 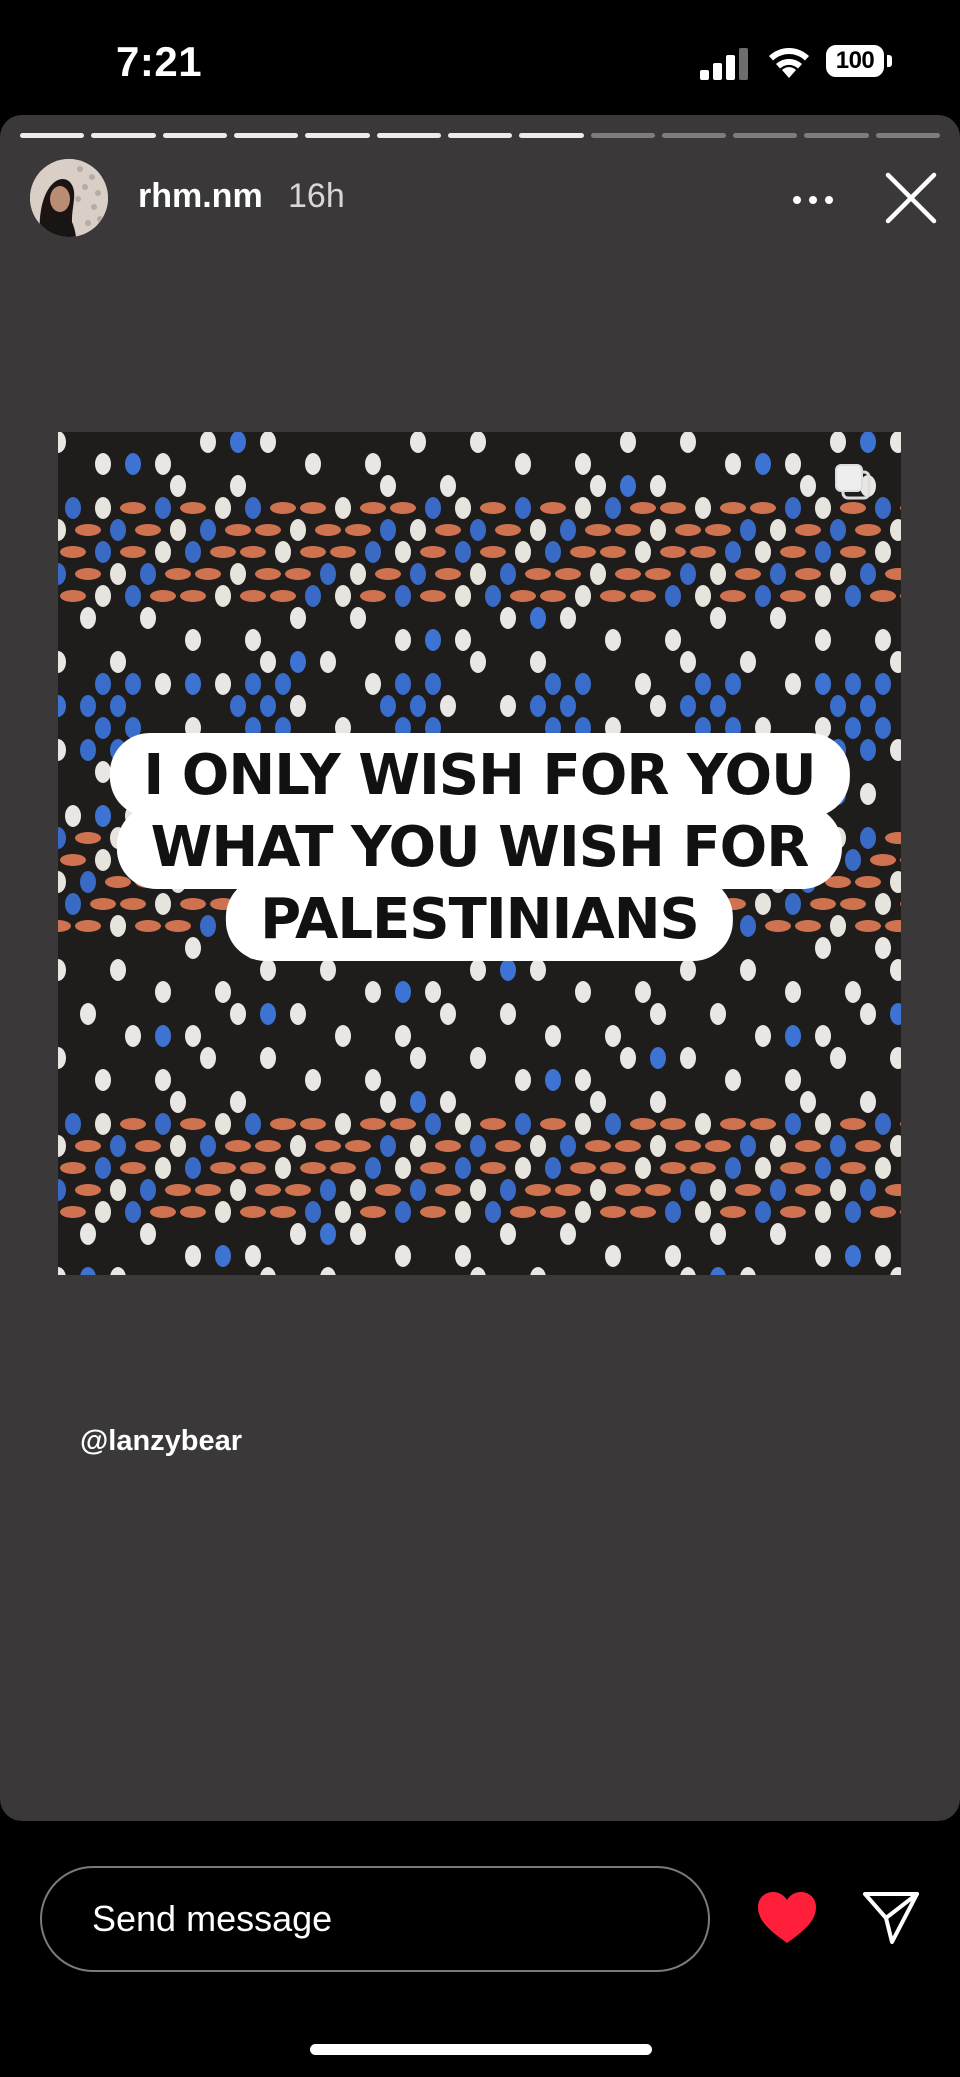 I want to click on wifi-icon, so click(x=789, y=63).